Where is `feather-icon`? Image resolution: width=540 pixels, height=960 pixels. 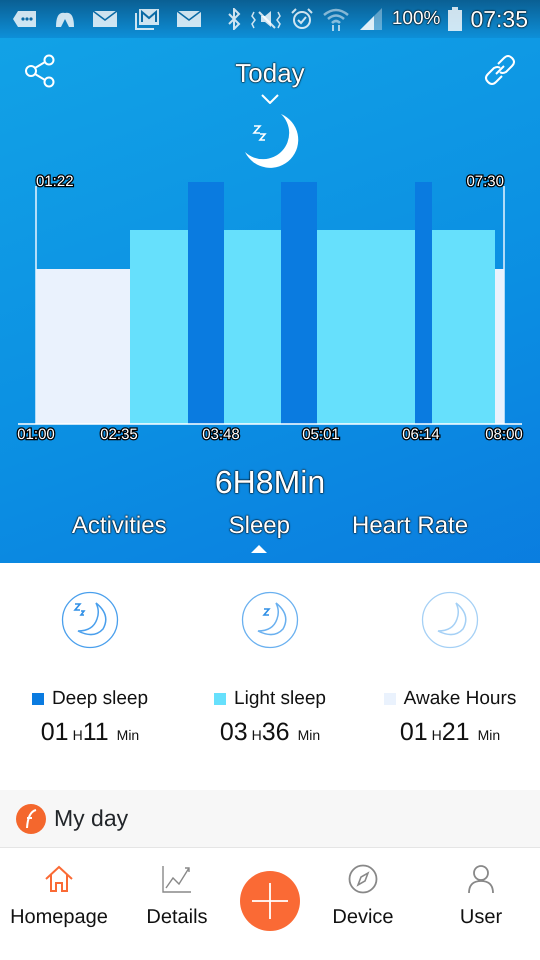
feather-icon is located at coordinates (31, 819).